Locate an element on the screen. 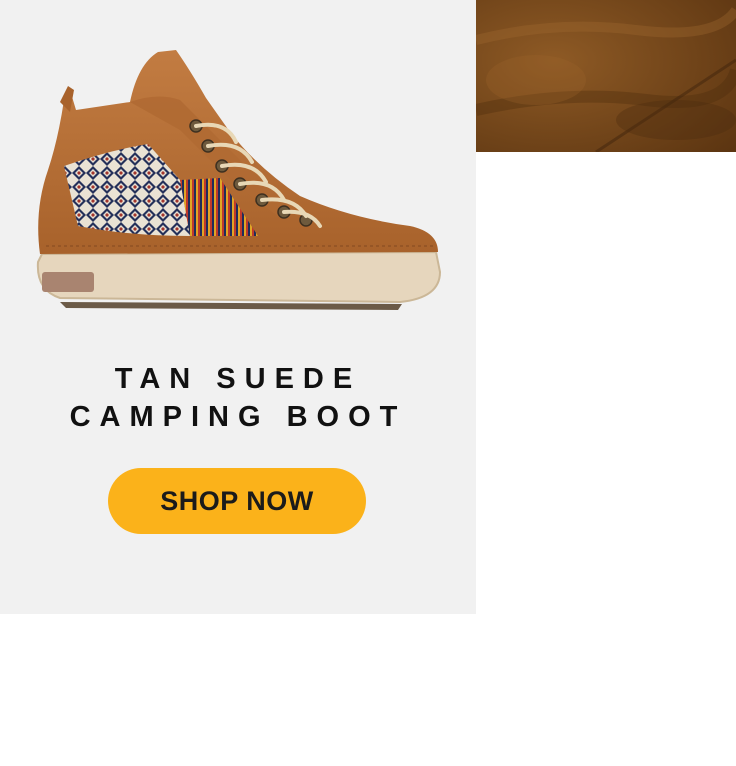 Image resolution: width=736 pixels, height=766 pixels. suede-texture-swatch is located at coordinates (606, 76).